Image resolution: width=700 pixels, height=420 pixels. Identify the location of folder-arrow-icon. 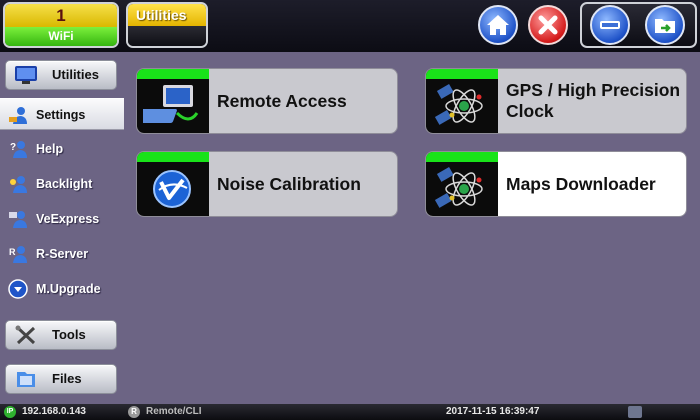
(665, 26).